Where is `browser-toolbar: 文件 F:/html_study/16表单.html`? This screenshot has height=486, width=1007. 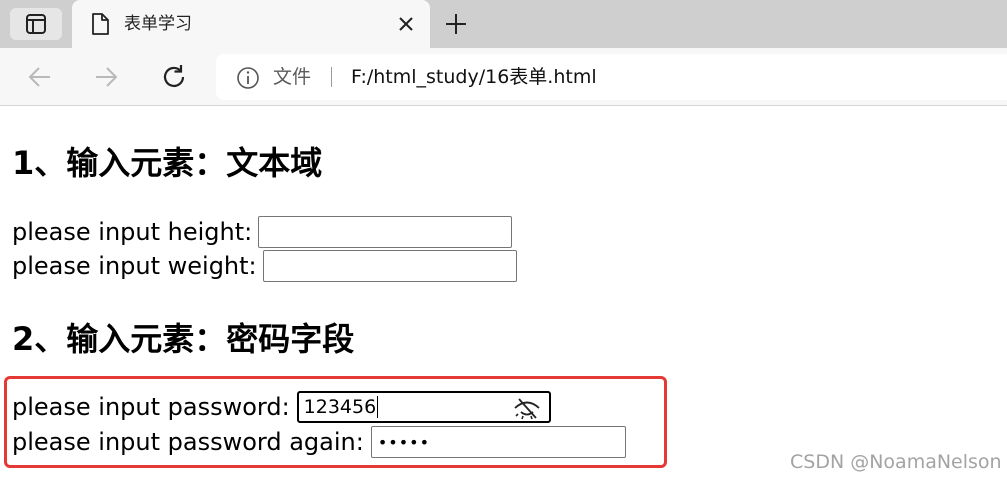
browser-toolbar: 文件 F:/html_study/16表单.html is located at coordinates (503, 77).